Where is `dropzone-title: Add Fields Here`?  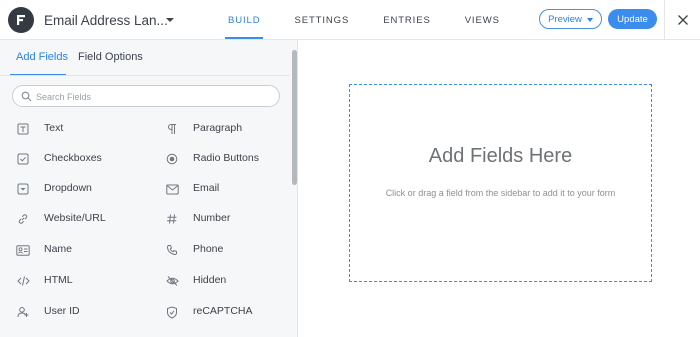
dropzone-title: Add Fields Here is located at coordinates (500, 156).